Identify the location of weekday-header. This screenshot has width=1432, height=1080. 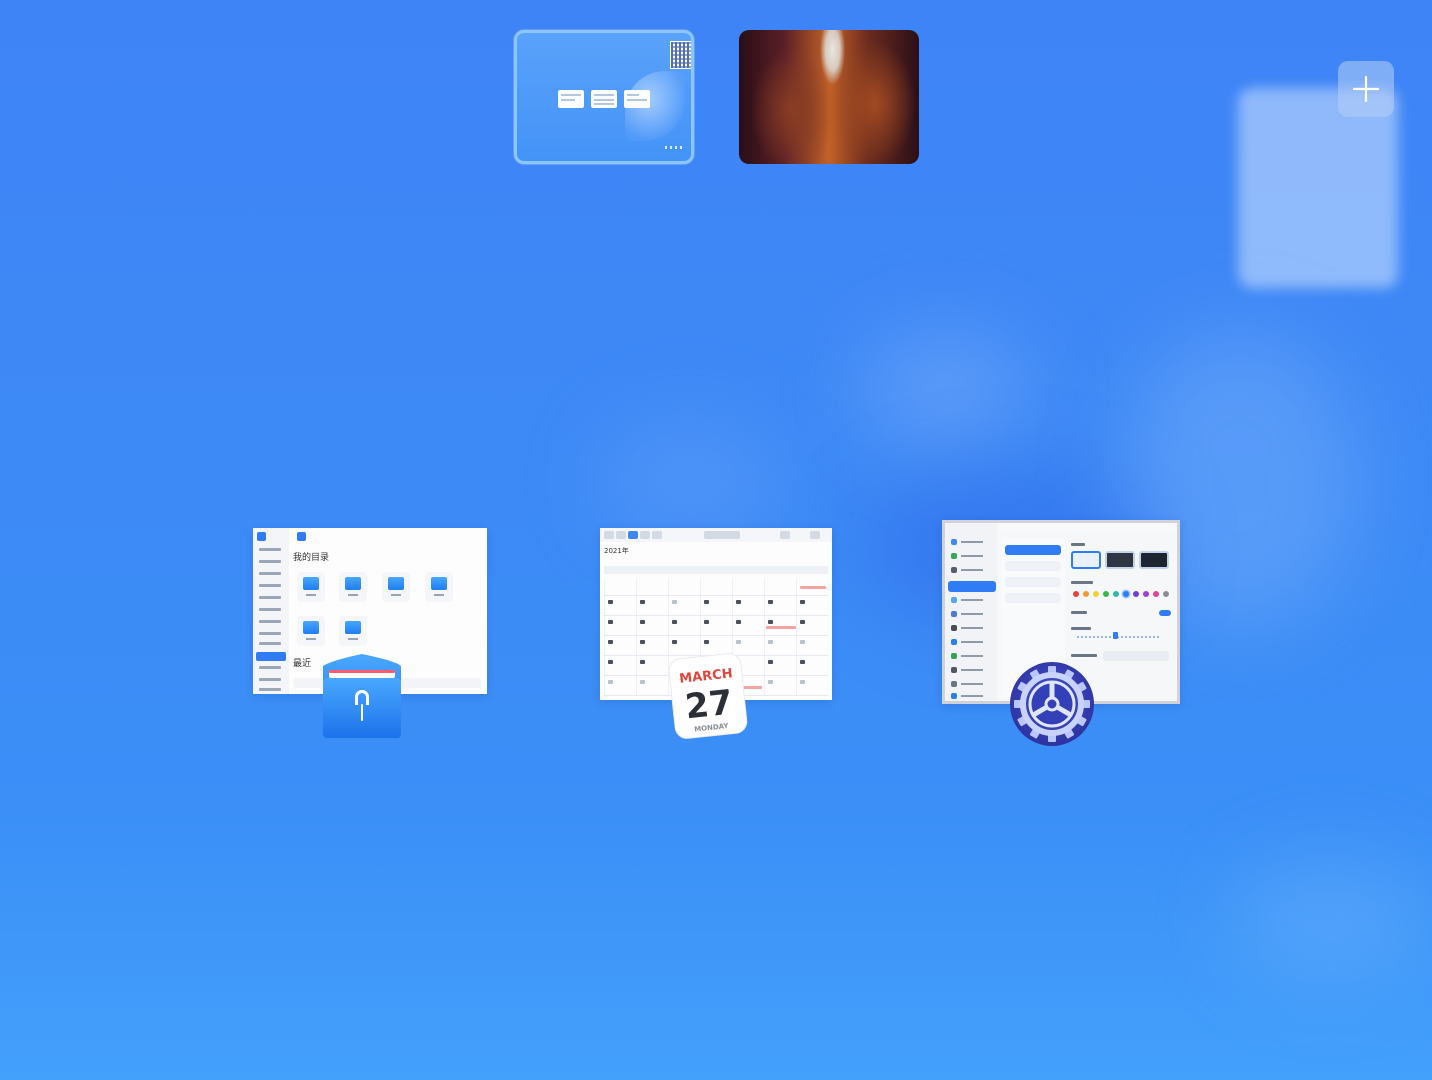
(716, 570).